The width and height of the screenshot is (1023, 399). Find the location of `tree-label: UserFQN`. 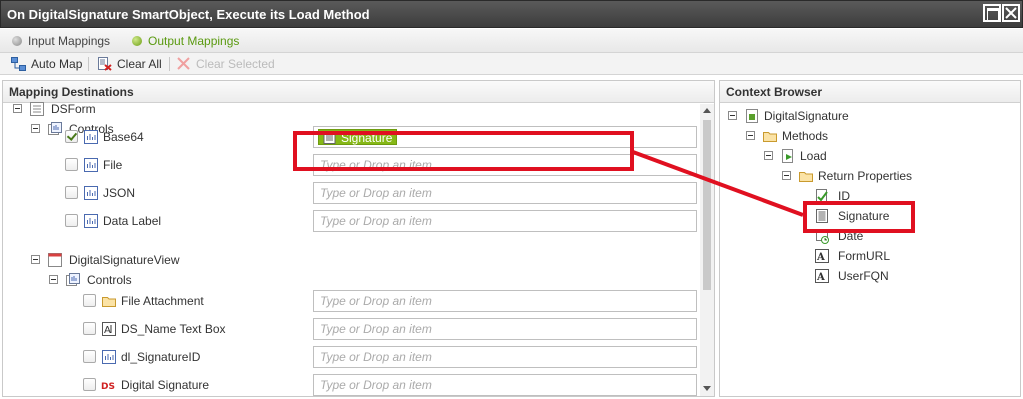

tree-label: UserFQN is located at coordinates (863, 276).